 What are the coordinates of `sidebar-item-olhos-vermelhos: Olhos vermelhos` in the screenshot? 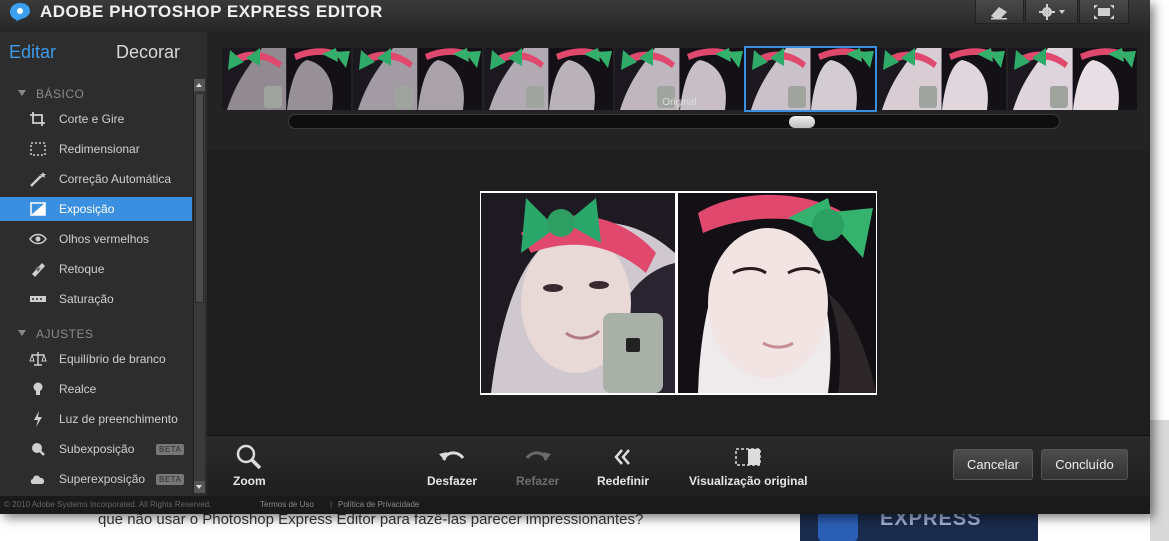 It's located at (96, 239).